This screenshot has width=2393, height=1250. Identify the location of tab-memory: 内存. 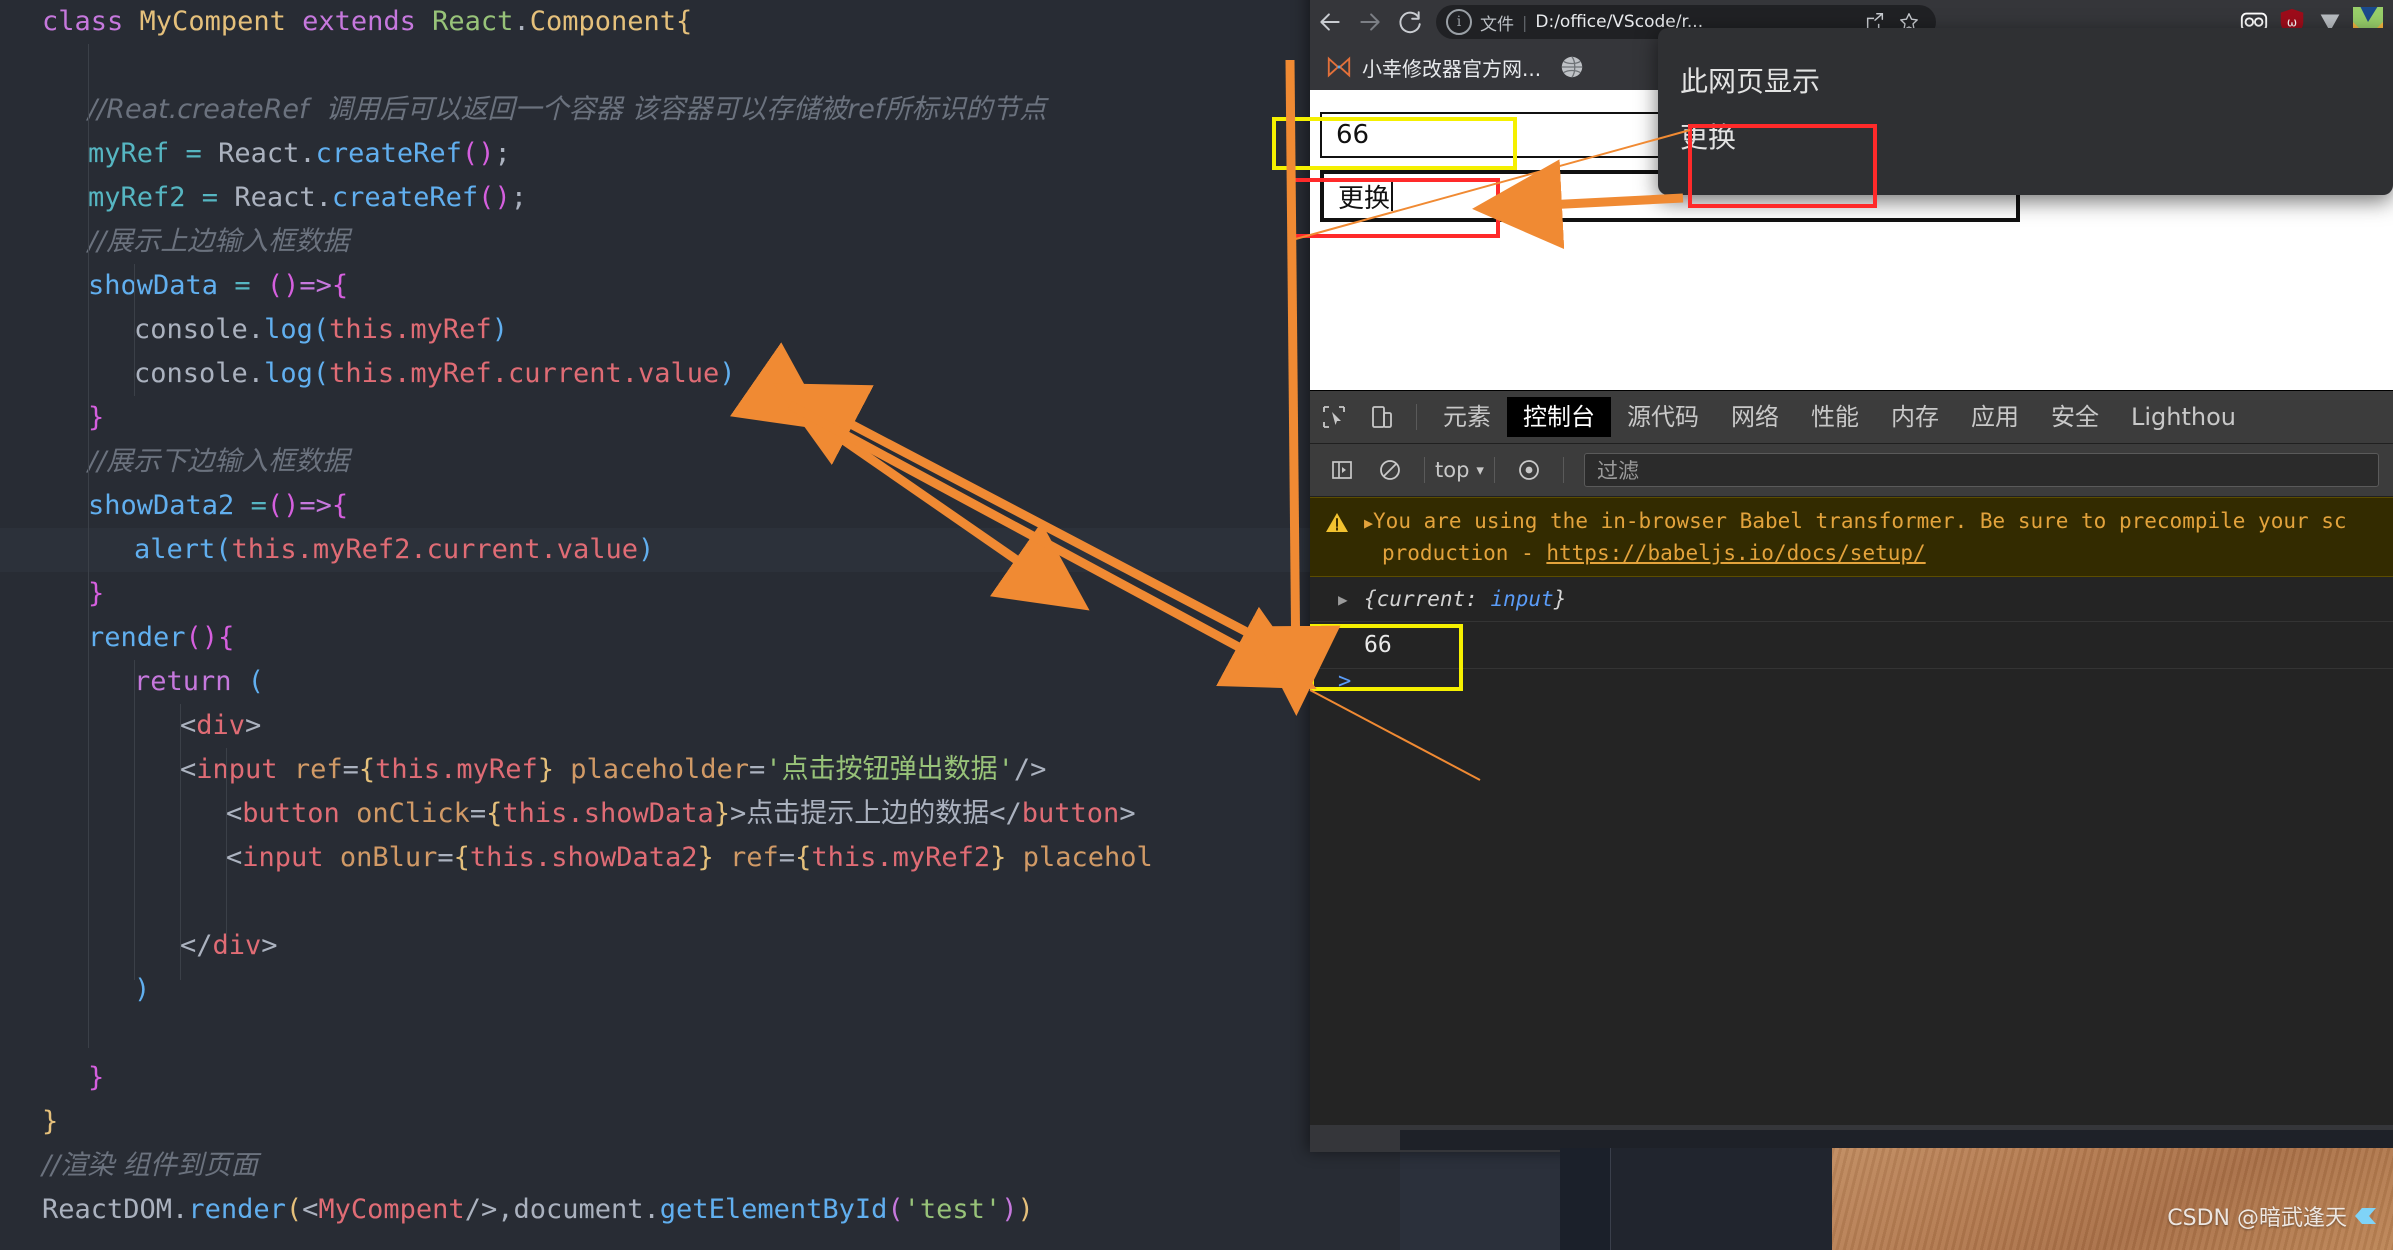
(1915, 417).